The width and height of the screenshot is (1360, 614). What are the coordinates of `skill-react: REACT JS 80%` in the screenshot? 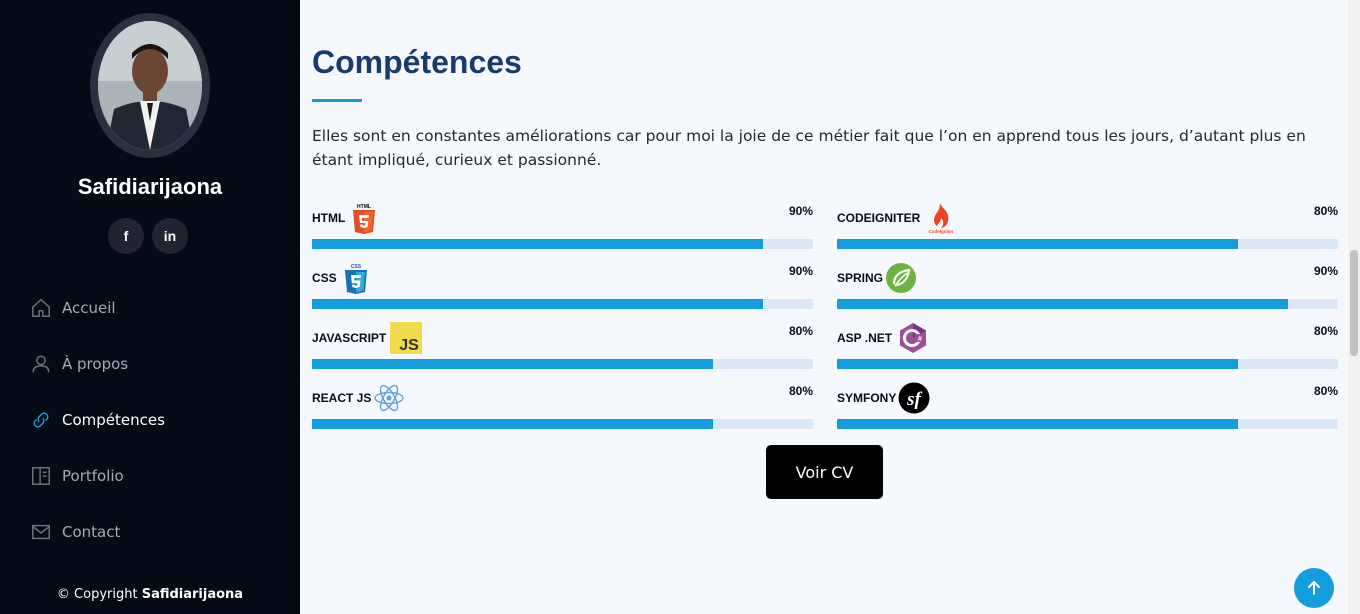 It's located at (562, 410).